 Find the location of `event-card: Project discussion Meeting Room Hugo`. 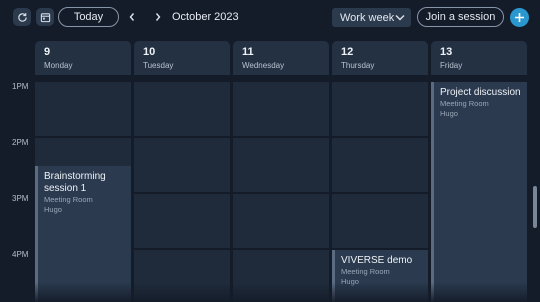

event-card: Project discussion Meeting Room Hugo is located at coordinates (479, 192).